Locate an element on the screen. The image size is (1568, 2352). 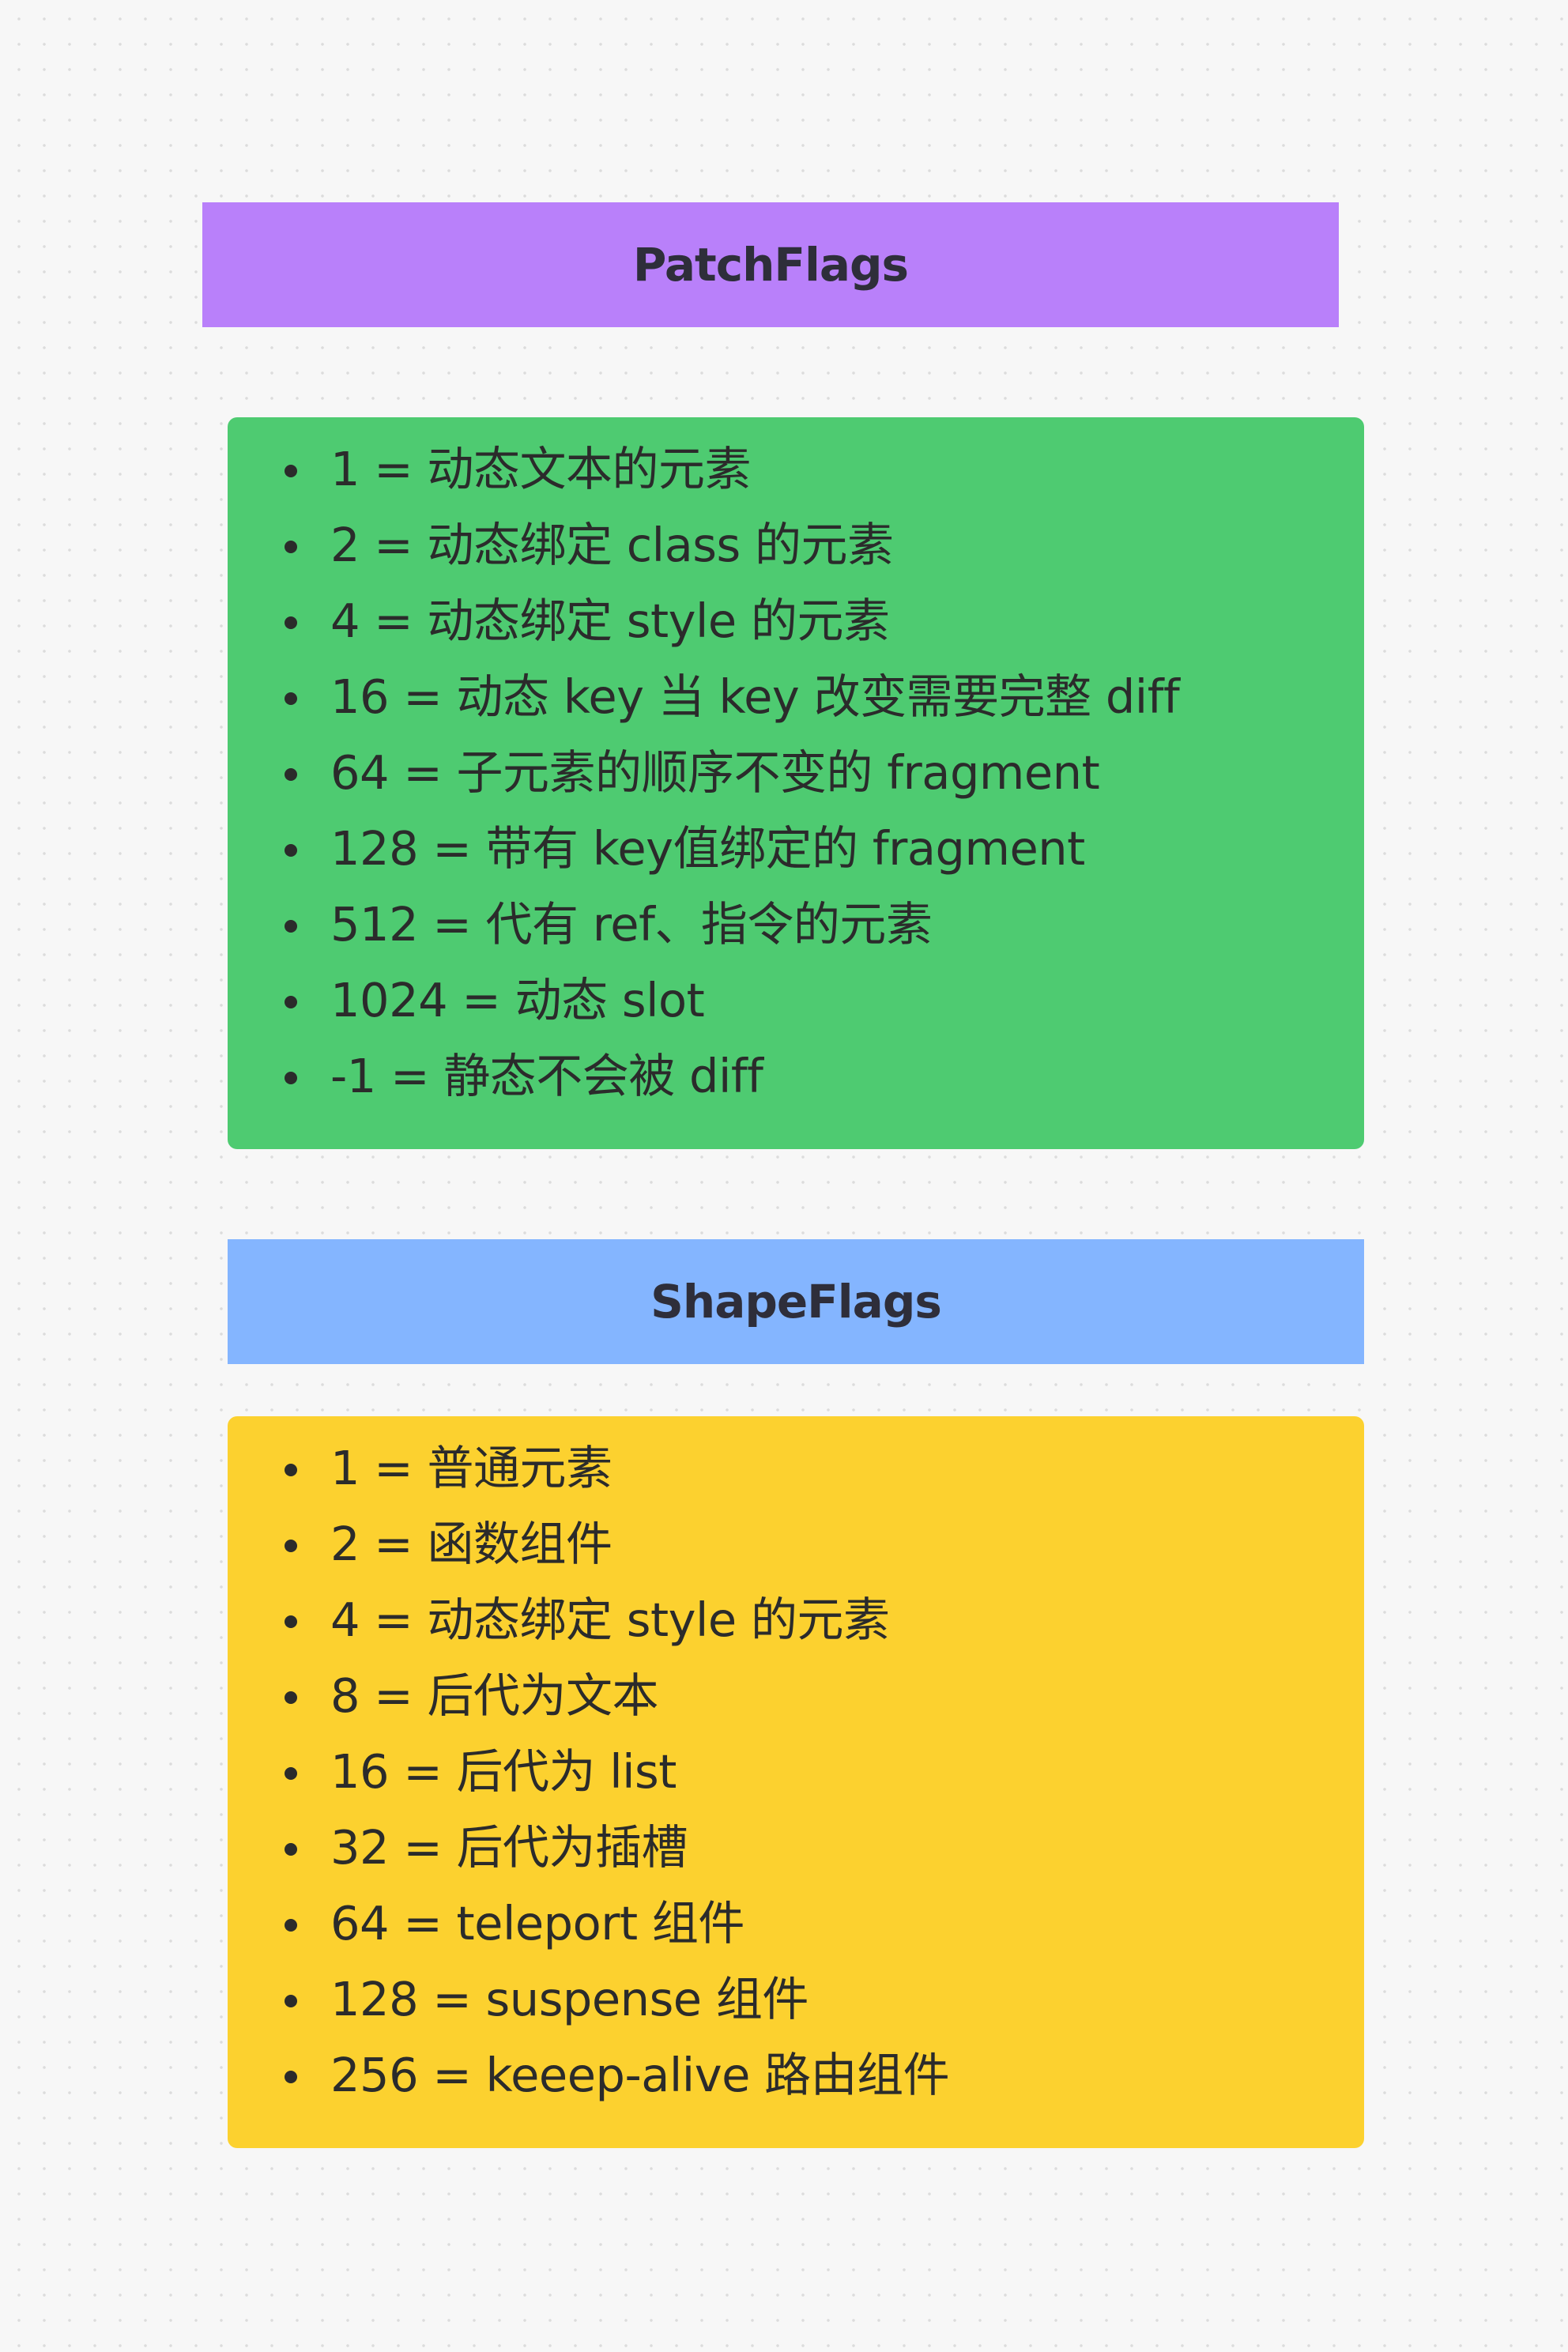
list-item: 256 = keeep-alive 路由组件 is located at coordinates (825, 2075).